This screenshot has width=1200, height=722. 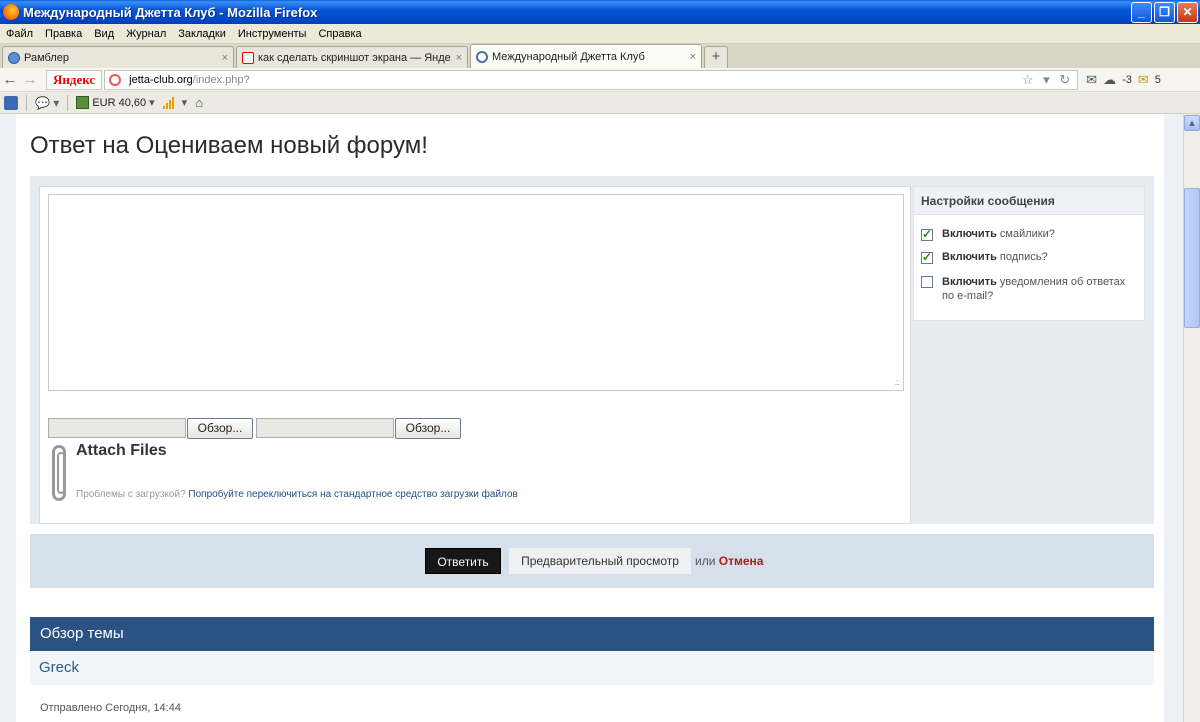 What do you see at coordinates (1022, 257) in the screenshot?
I see `option-text: подпись?` at bounding box center [1022, 257].